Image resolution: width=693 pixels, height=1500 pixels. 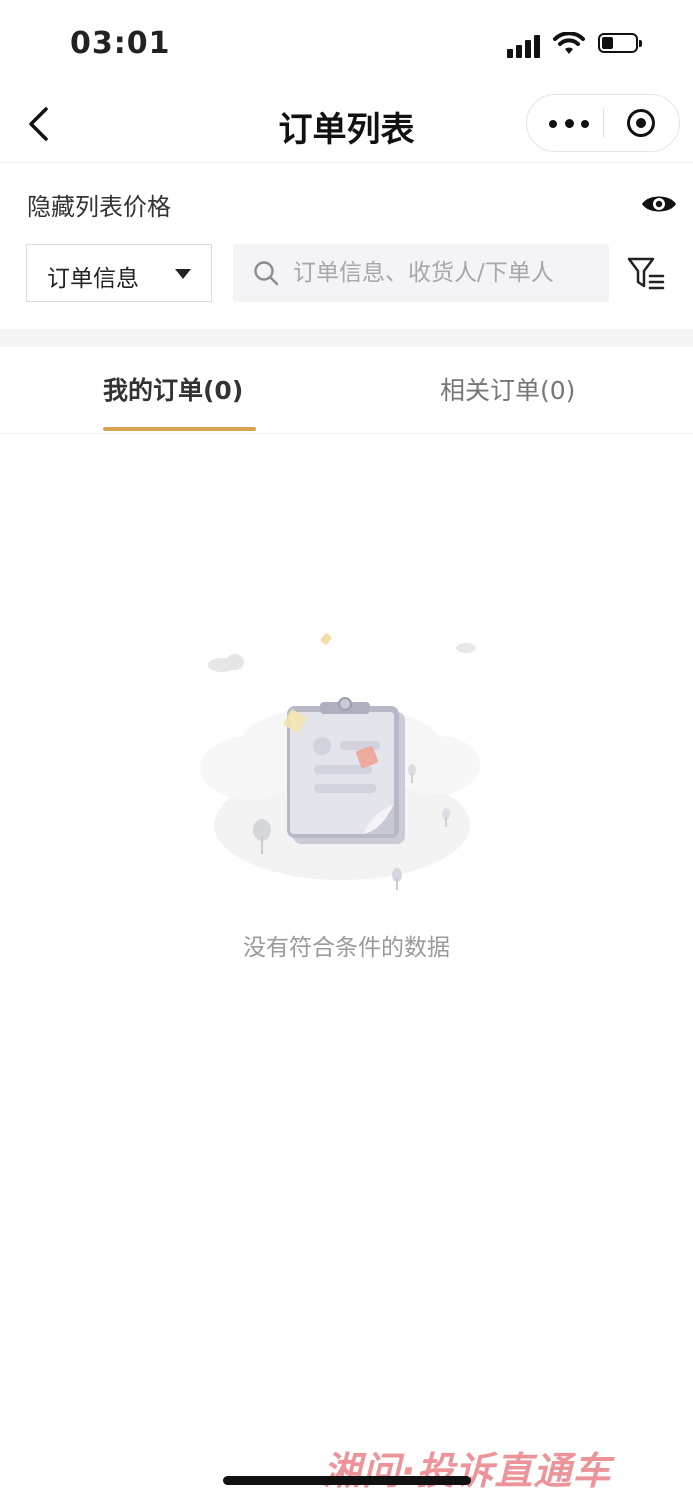 What do you see at coordinates (346, 201) in the screenshot?
I see `hide-price-row: 隐藏列表价格` at bounding box center [346, 201].